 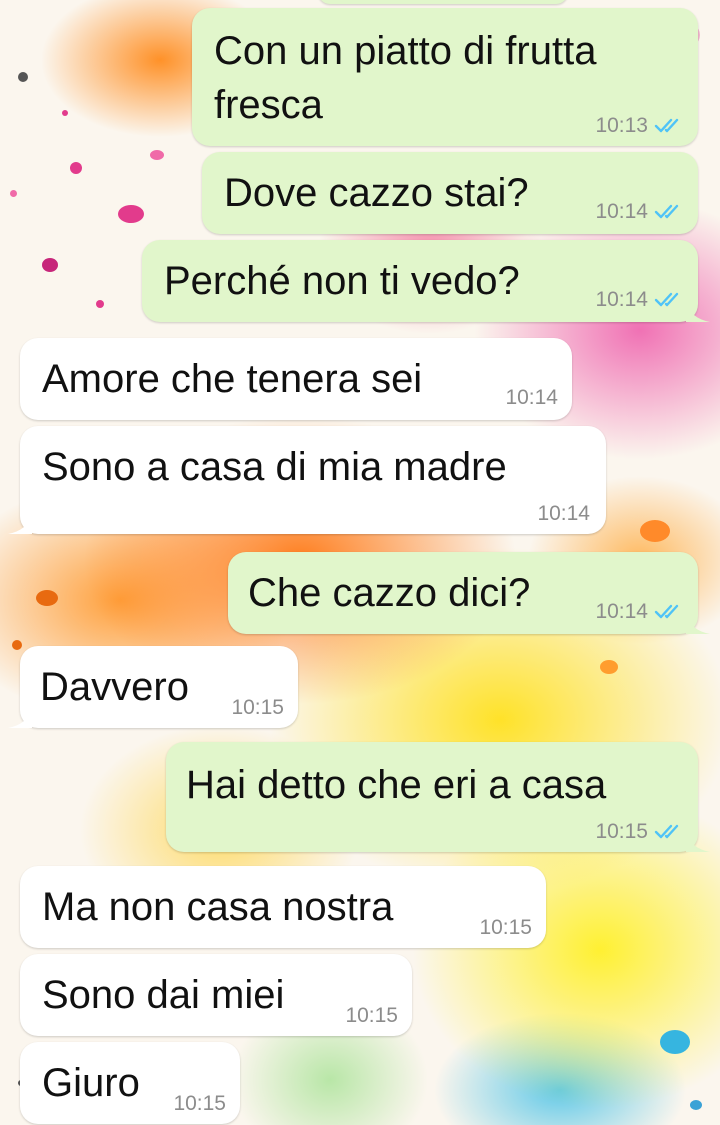 I want to click on message-bubble-incoming: Sono a casa di mia madre 10:14, so click(x=307, y=480).